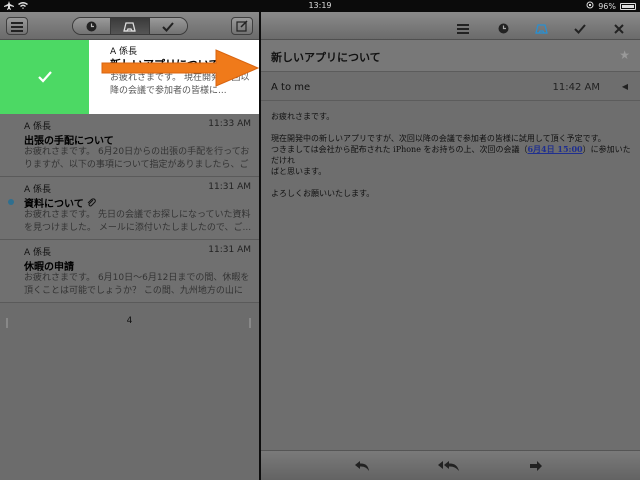  What do you see at coordinates (69, 141) in the screenshot?
I see `item-subject: 出張の手配について` at bounding box center [69, 141].